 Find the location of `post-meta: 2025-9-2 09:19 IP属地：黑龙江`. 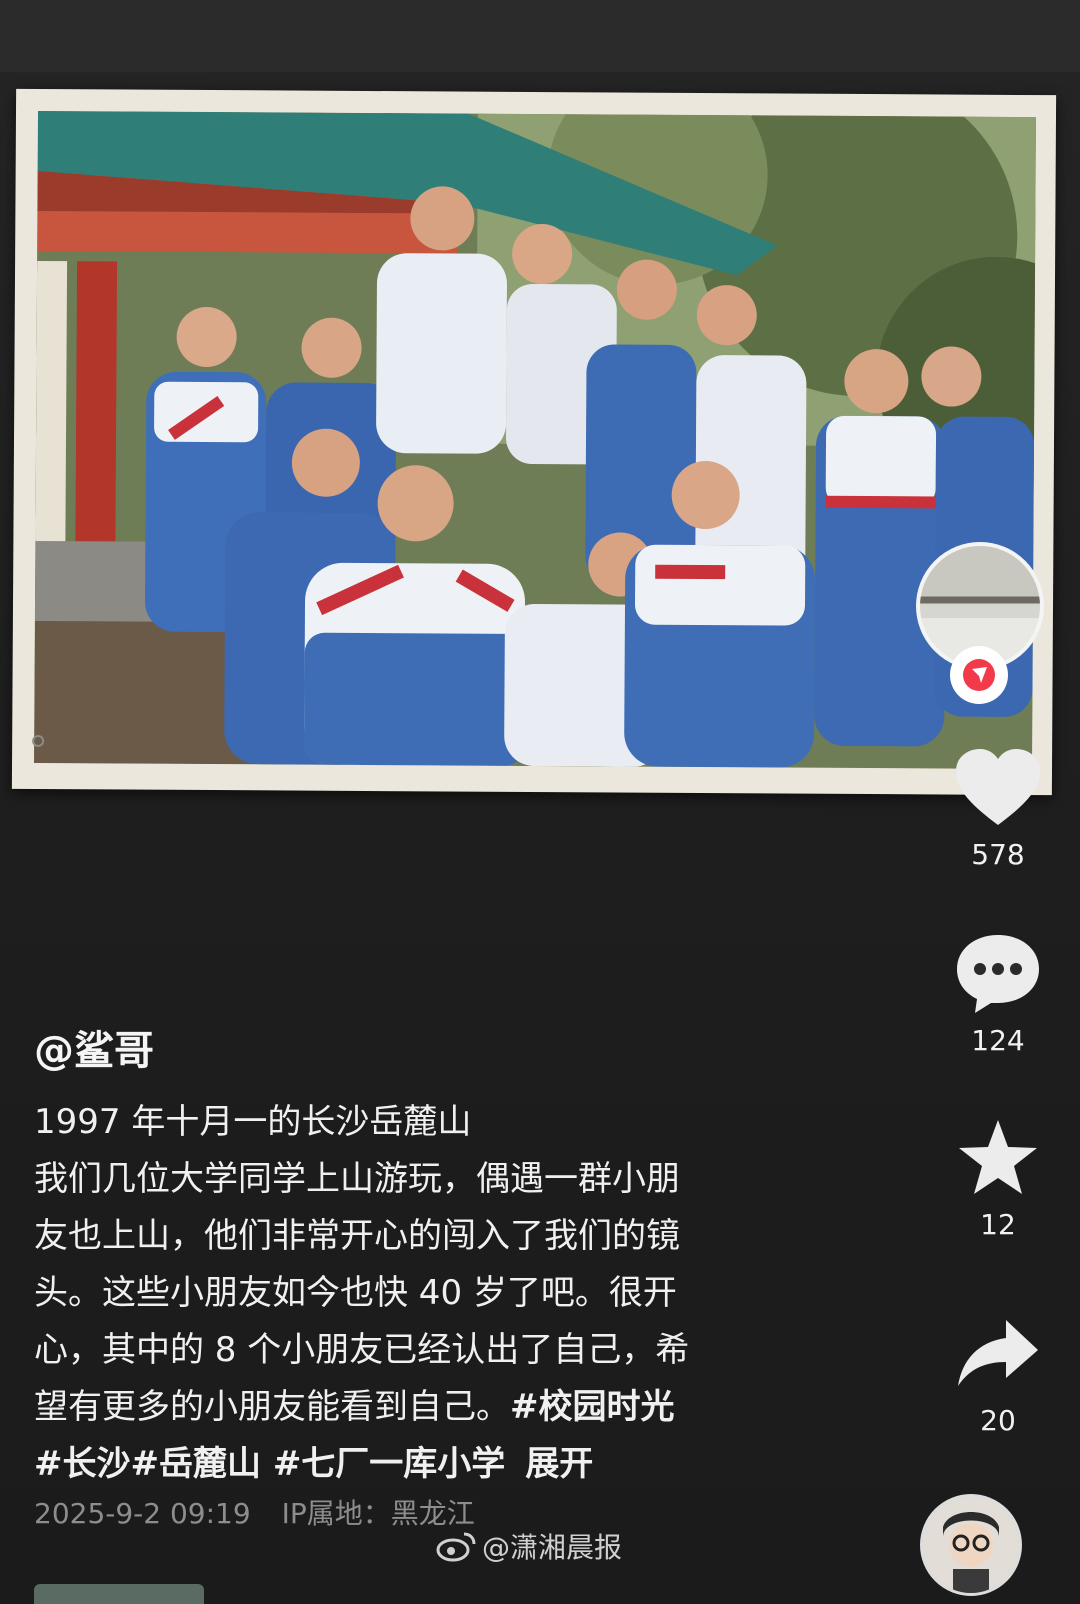

post-meta: 2025-9-2 09:19 IP属地：黑龙江 is located at coordinates (265, 1512).